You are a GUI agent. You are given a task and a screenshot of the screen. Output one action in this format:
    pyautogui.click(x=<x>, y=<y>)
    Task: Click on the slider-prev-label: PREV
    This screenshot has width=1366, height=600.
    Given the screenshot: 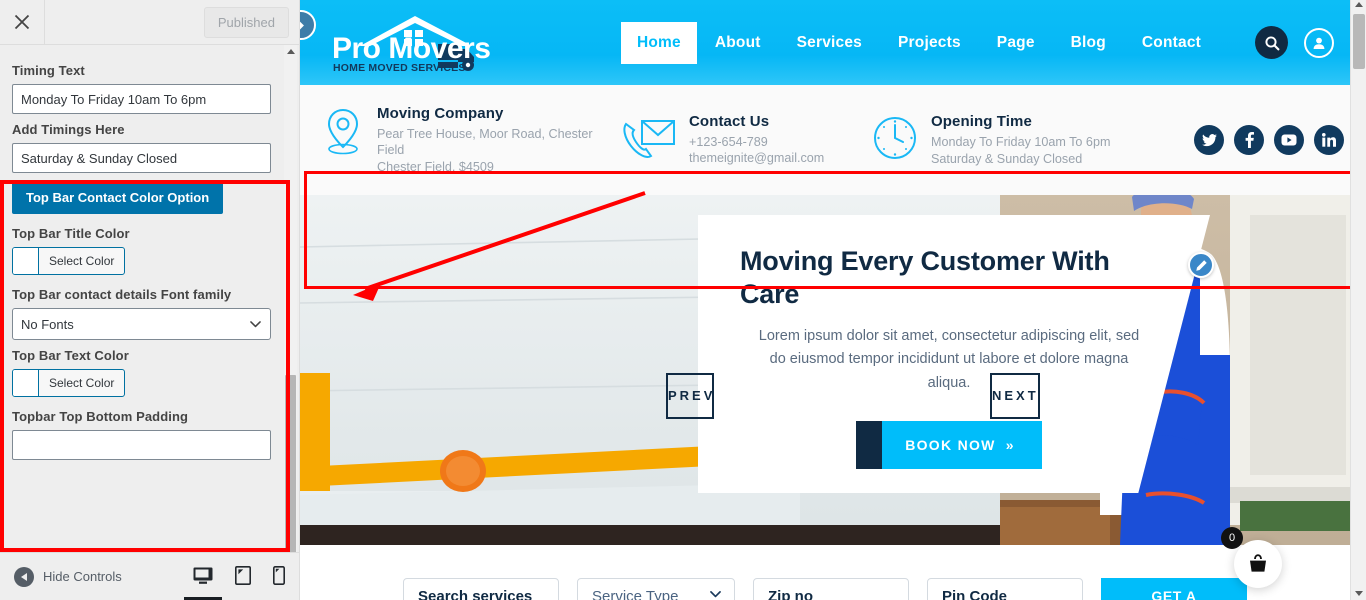 What is the action you would take?
    pyautogui.click(x=692, y=395)
    